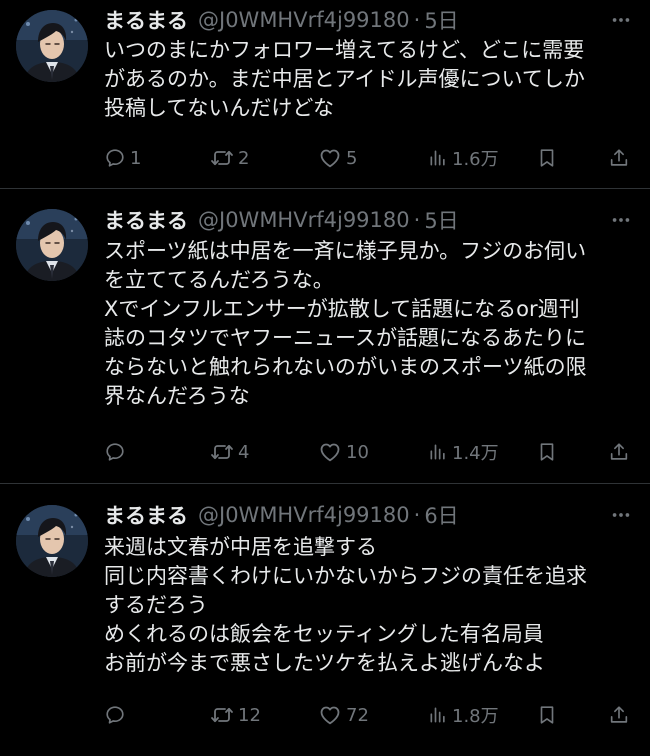  I want to click on retweet-button: 4, so click(229, 452).